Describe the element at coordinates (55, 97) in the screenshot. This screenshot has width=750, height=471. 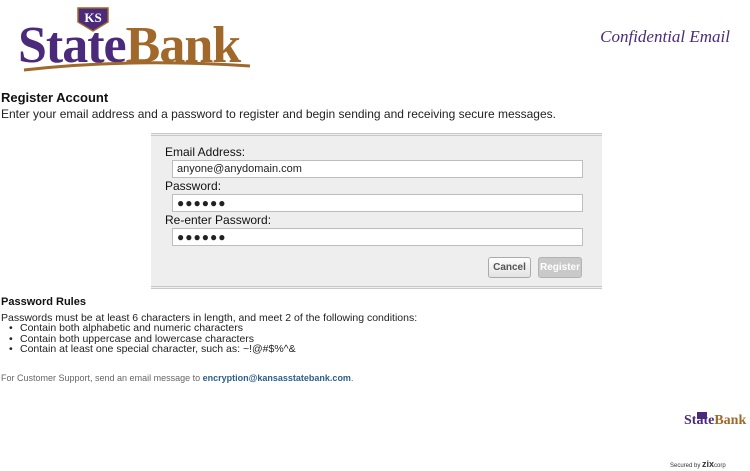
I see `page-title: Register Account` at that location.